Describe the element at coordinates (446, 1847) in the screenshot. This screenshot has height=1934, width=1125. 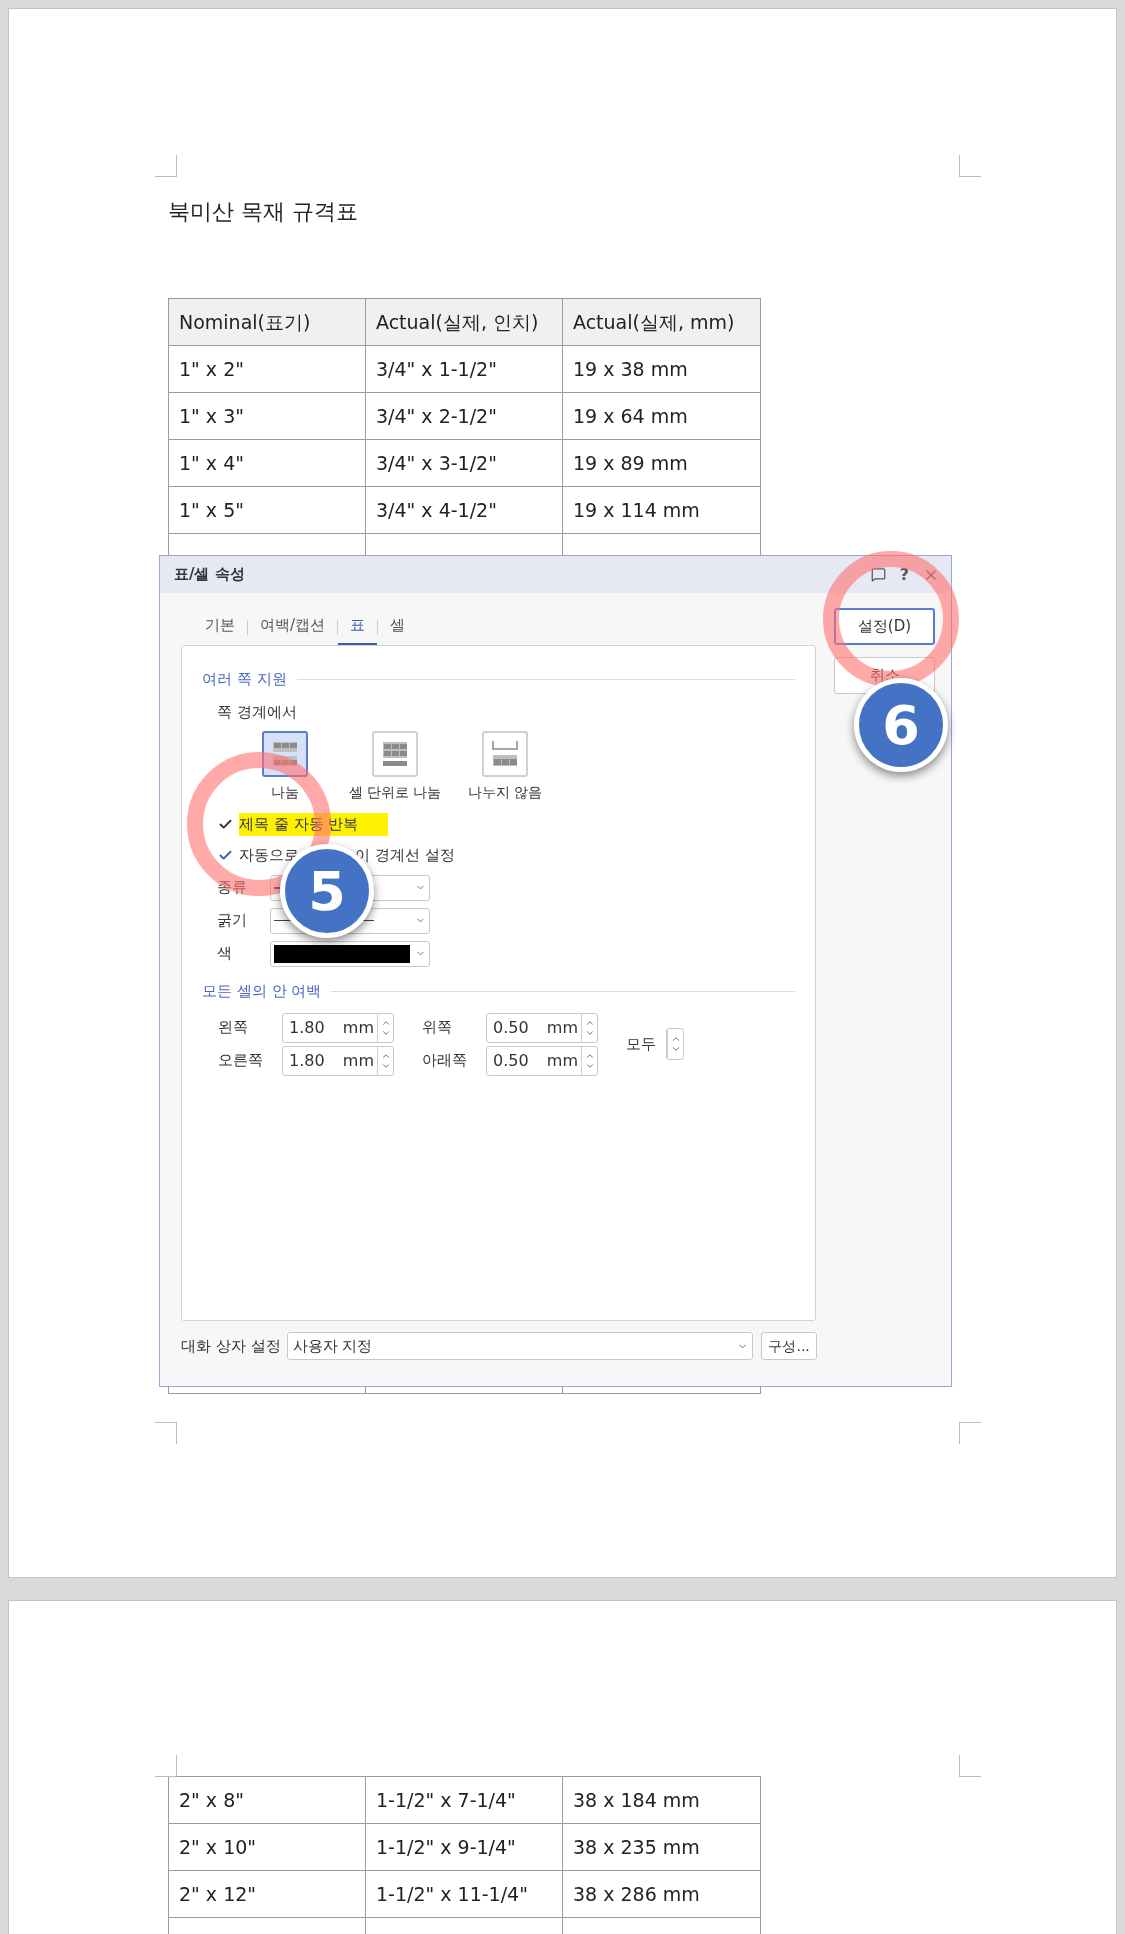
I see `table-cell-text: 1-1/2" x 9-1/4"` at that location.